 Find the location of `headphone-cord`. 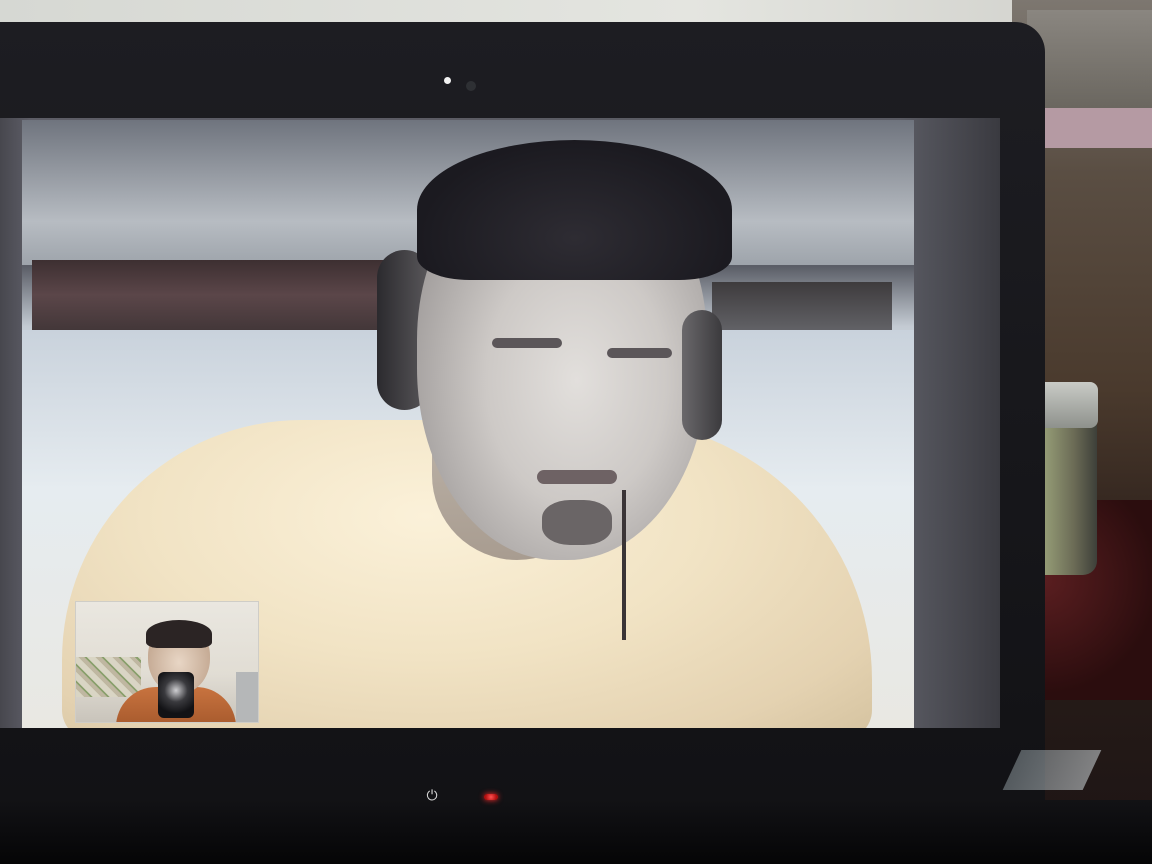

headphone-cord is located at coordinates (624, 565).